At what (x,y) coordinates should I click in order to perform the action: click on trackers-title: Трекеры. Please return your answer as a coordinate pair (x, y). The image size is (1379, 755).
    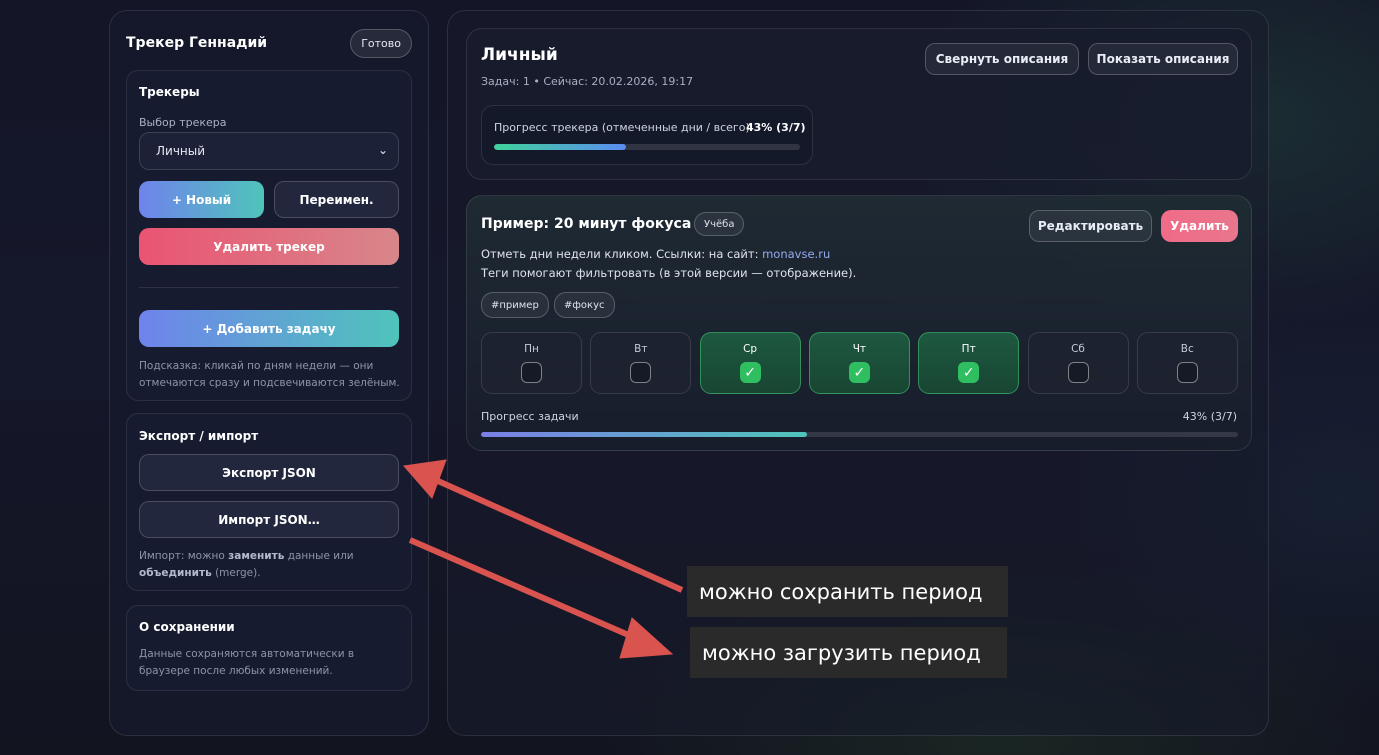
    Looking at the image, I should click on (169, 92).